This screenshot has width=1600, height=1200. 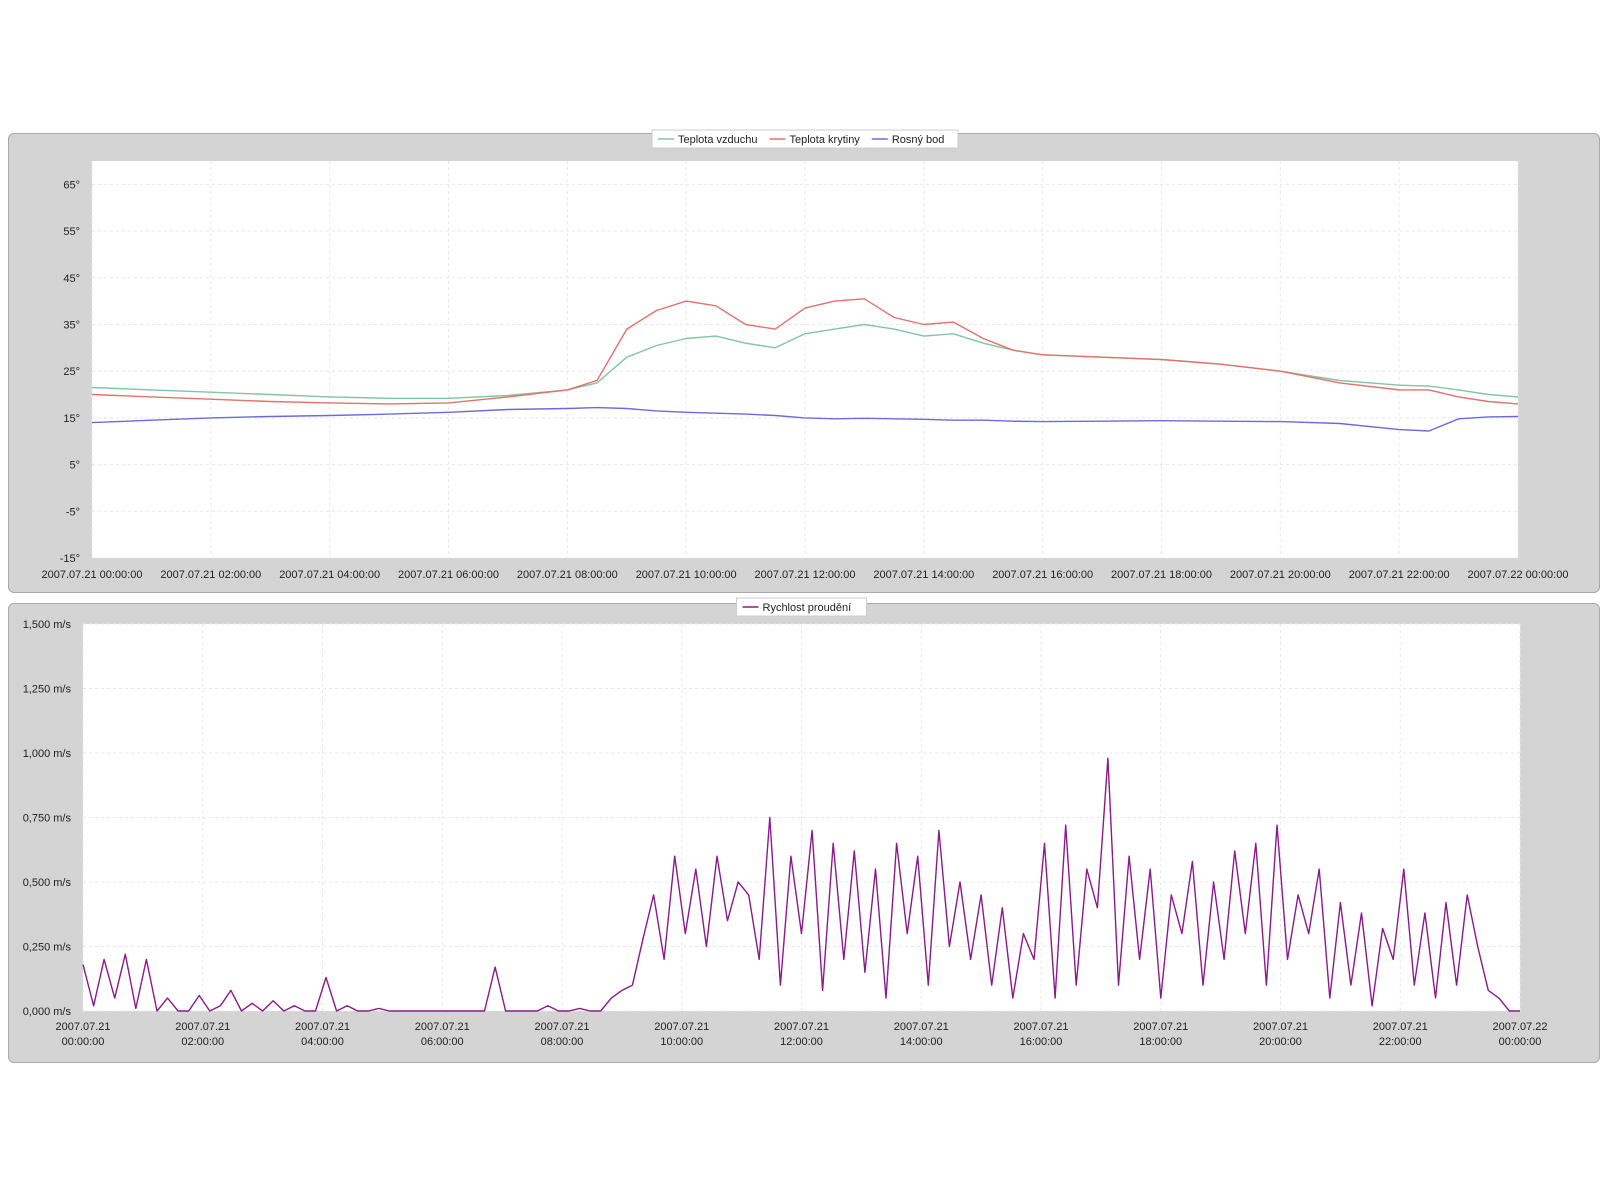 I want to click on x-tick-label-time: 02:00:00, so click(x=202, y=1042).